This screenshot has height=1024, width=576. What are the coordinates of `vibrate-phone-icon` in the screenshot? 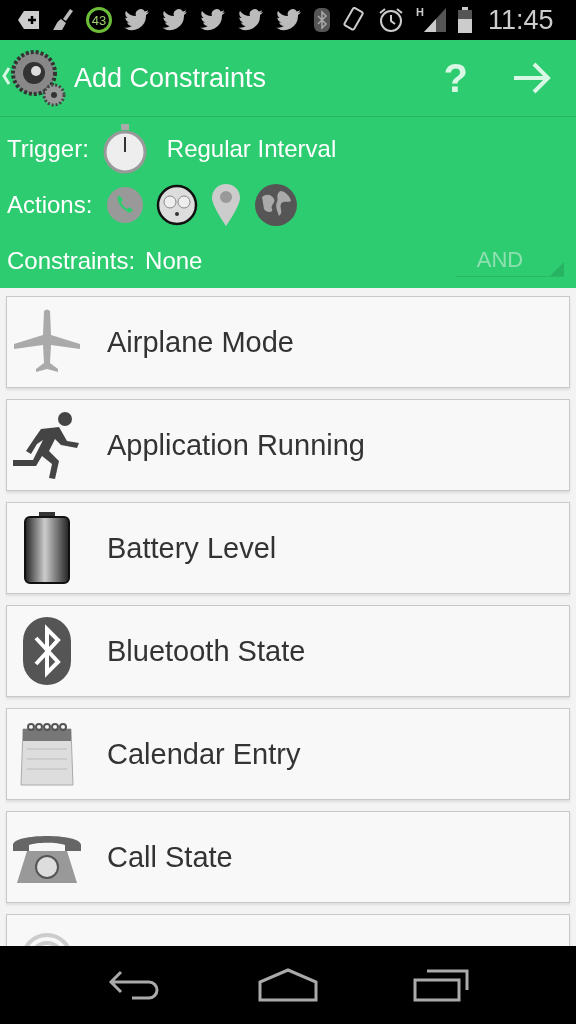 It's located at (354, 20).